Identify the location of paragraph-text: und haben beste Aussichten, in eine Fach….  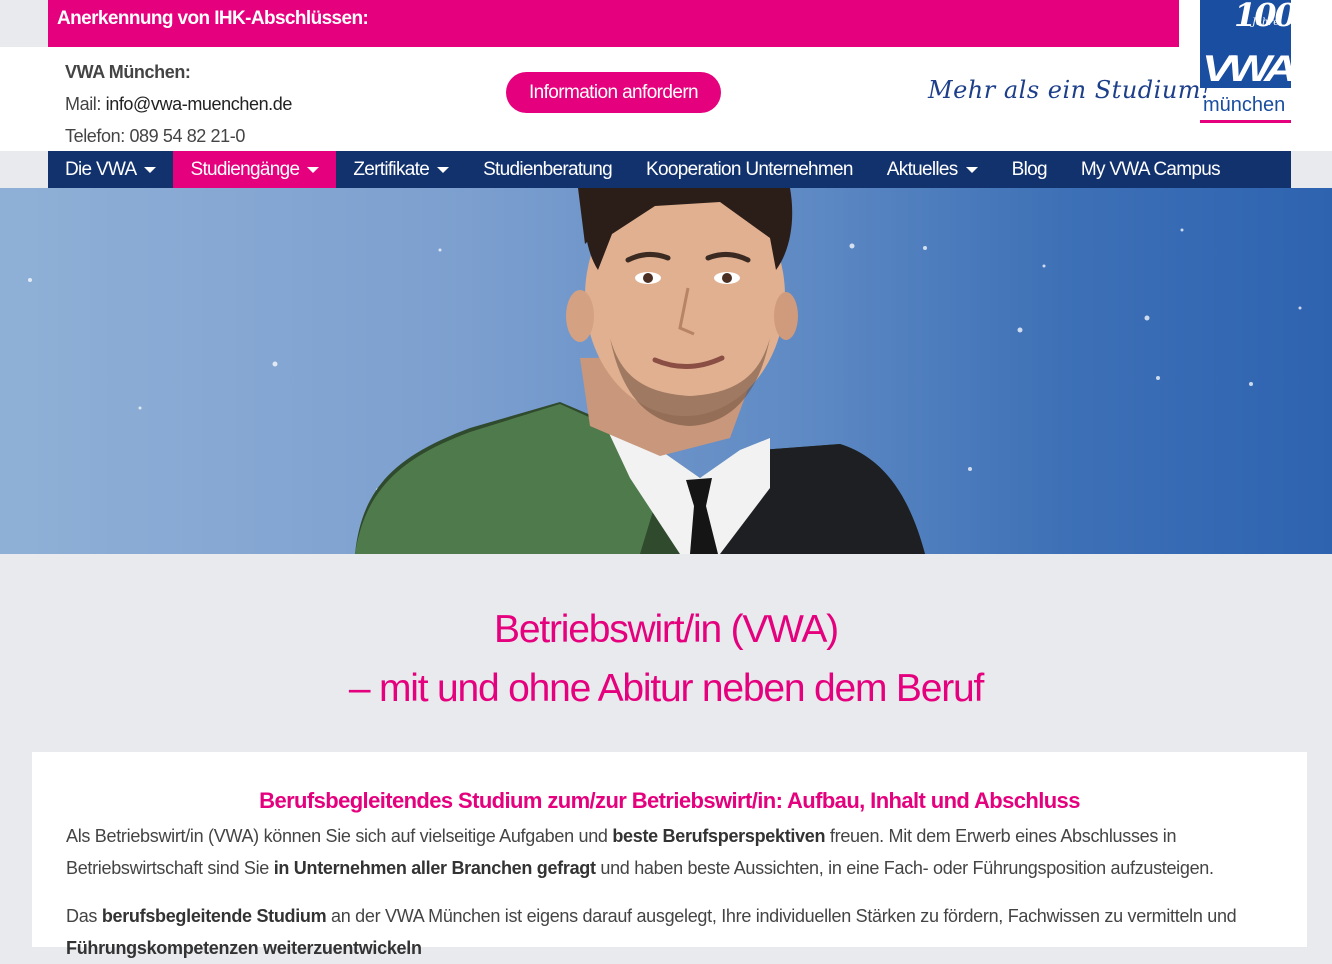
(904, 868).